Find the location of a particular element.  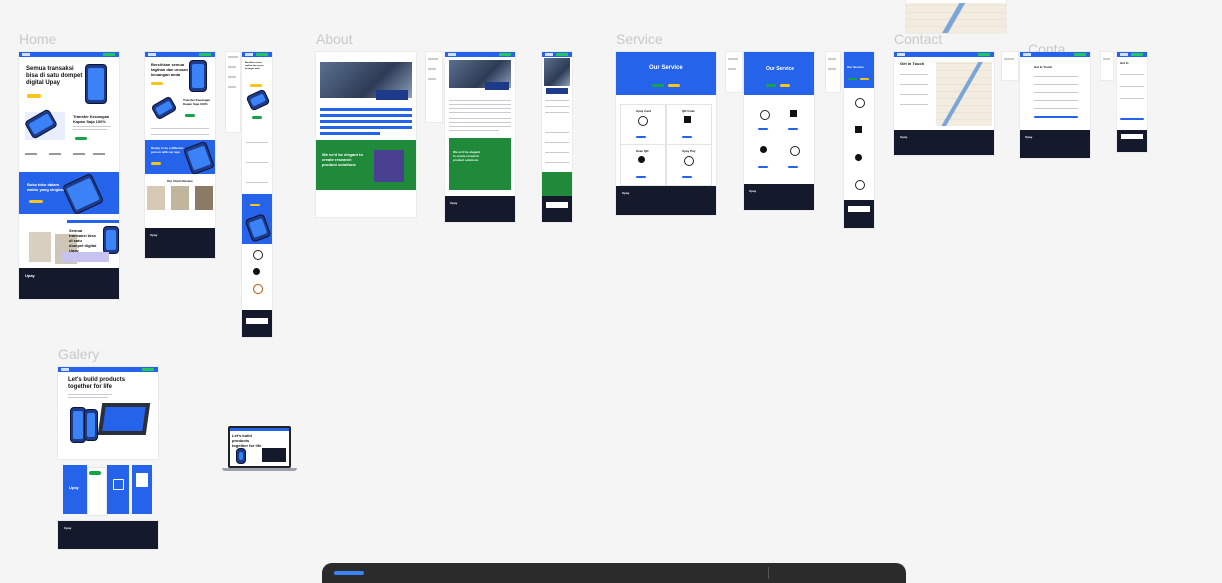

frame-contact-desktop: Get In Touch Upay is located at coordinates (944, 103).